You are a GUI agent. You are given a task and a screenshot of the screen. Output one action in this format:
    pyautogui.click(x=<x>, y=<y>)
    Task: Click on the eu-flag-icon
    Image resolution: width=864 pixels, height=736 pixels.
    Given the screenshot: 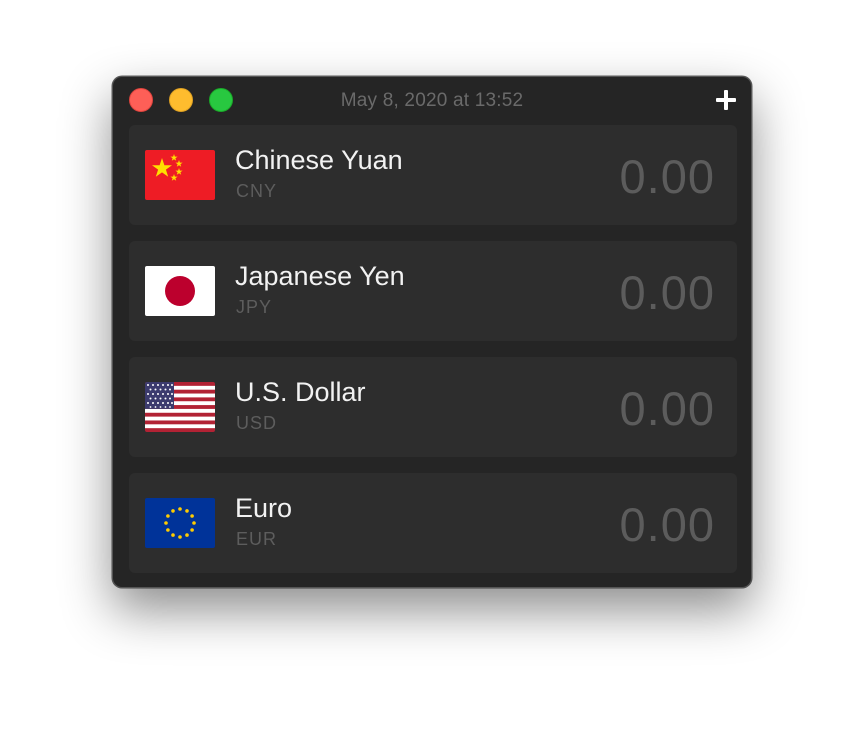 What is the action you would take?
    pyautogui.click(x=180, y=523)
    